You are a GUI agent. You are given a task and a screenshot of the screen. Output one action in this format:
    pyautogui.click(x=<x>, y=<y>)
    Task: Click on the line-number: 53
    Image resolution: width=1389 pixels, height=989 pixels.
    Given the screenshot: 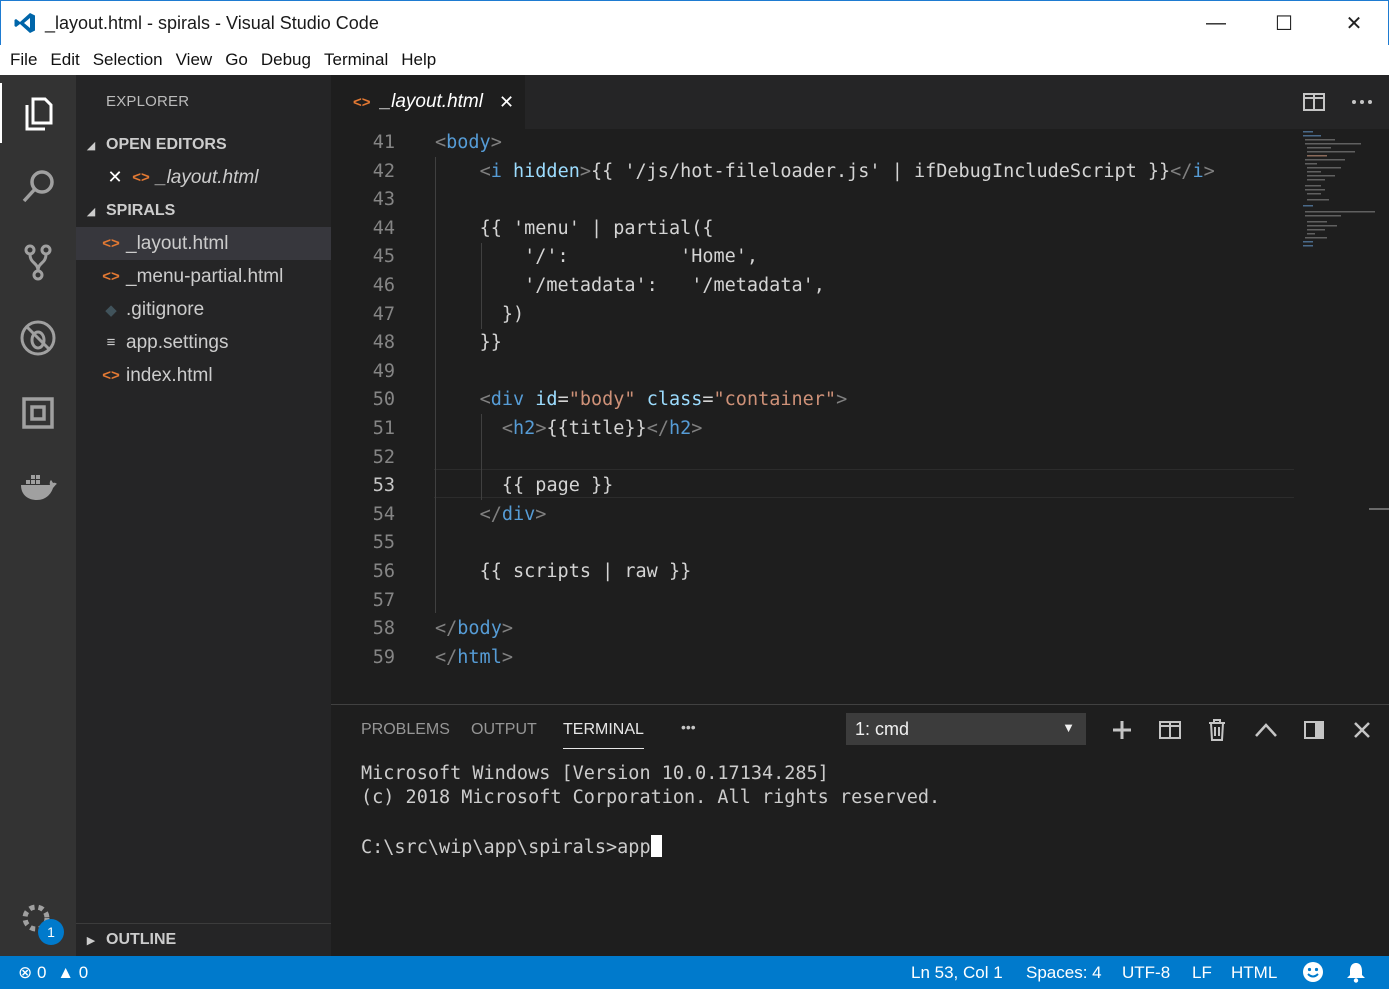 What is the action you would take?
    pyautogui.click(x=383, y=486)
    